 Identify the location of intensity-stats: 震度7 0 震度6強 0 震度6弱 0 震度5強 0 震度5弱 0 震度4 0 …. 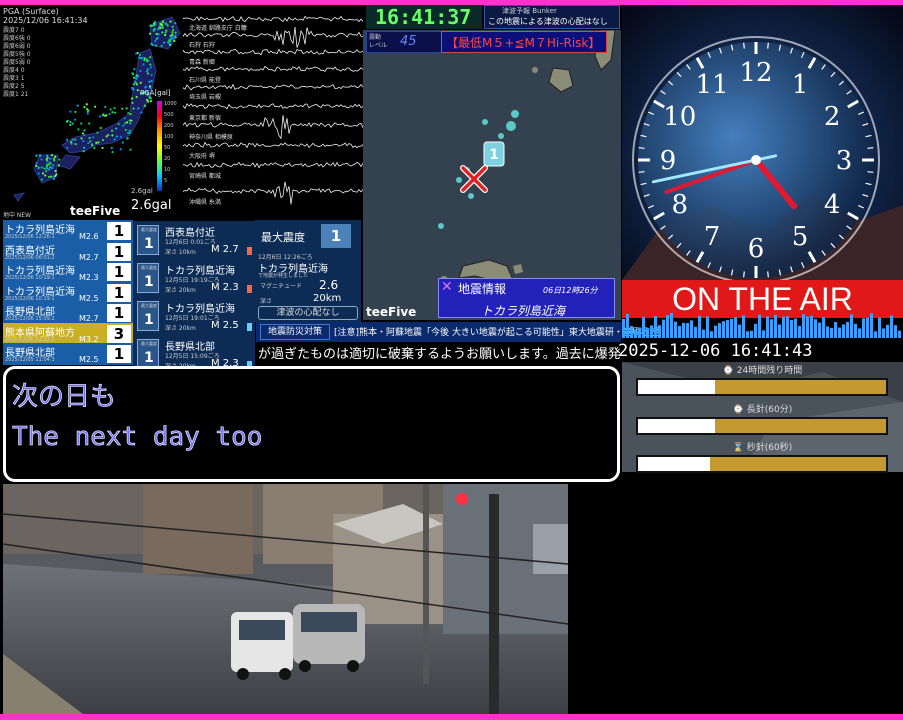
(17, 62).